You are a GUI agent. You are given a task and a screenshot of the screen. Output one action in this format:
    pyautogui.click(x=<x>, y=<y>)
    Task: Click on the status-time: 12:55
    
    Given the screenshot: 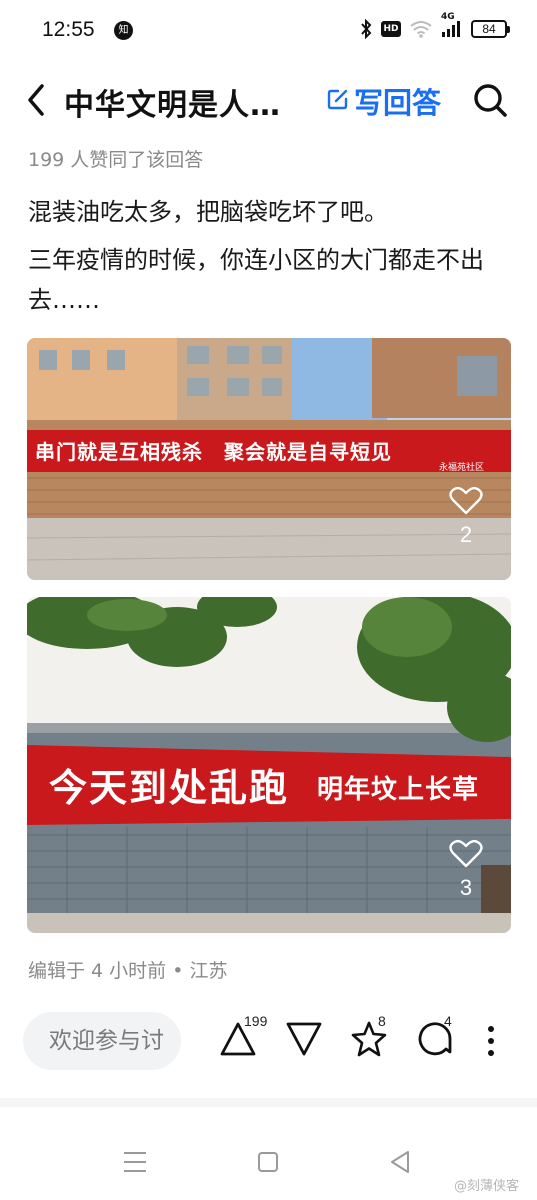 What is the action you would take?
    pyautogui.click(x=68, y=29)
    